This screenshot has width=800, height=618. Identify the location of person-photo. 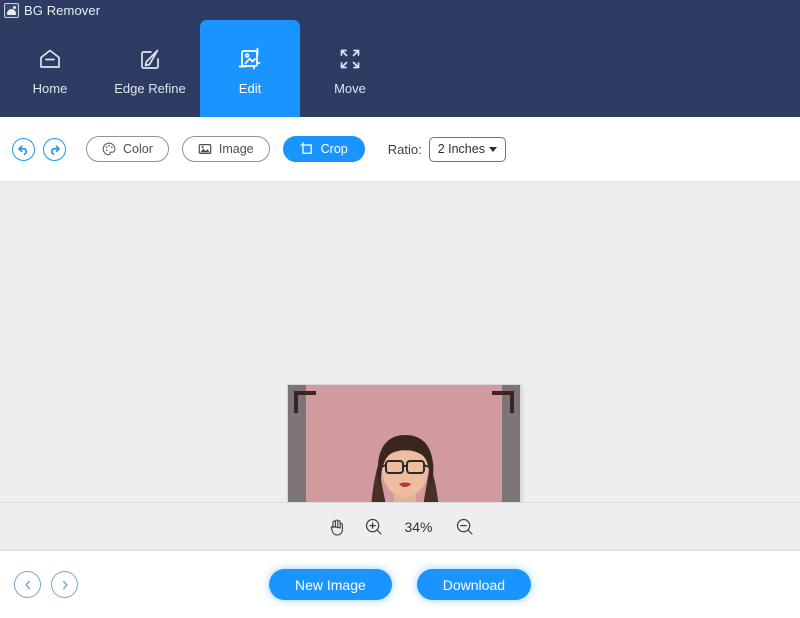
(405, 468).